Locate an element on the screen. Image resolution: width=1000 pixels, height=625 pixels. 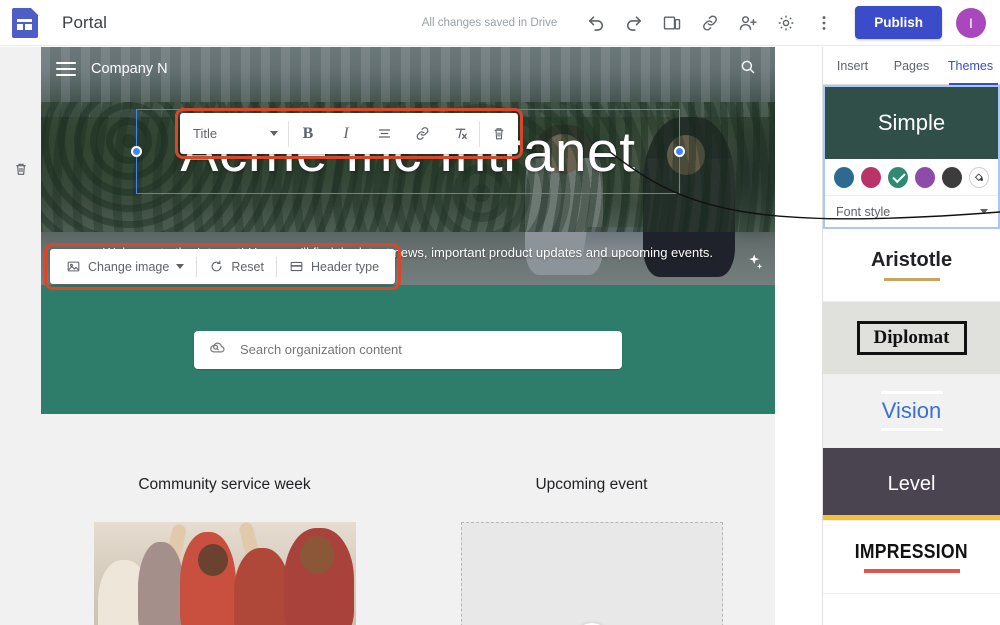
theme-card-vision: Vision is located at coordinates (911, 411).